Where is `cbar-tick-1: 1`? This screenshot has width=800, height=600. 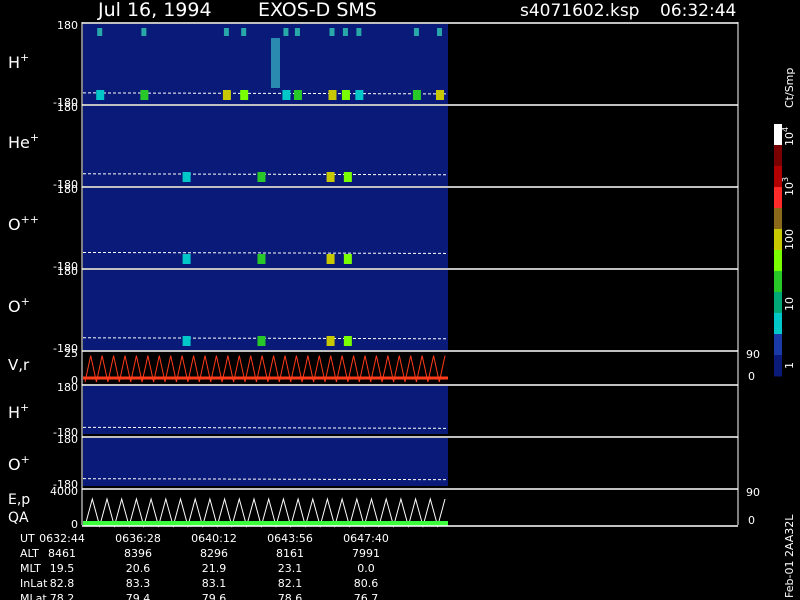
cbar-tick-1: 1 is located at coordinates (789, 365).